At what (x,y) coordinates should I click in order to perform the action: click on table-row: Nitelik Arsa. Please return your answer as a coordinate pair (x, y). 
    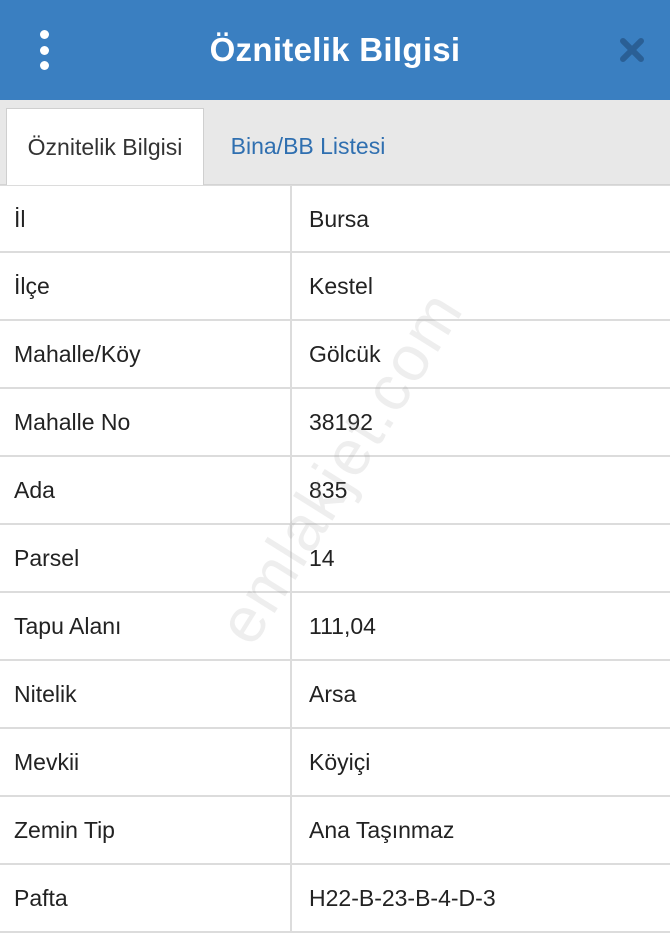
    Looking at the image, I should click on (335, 695).